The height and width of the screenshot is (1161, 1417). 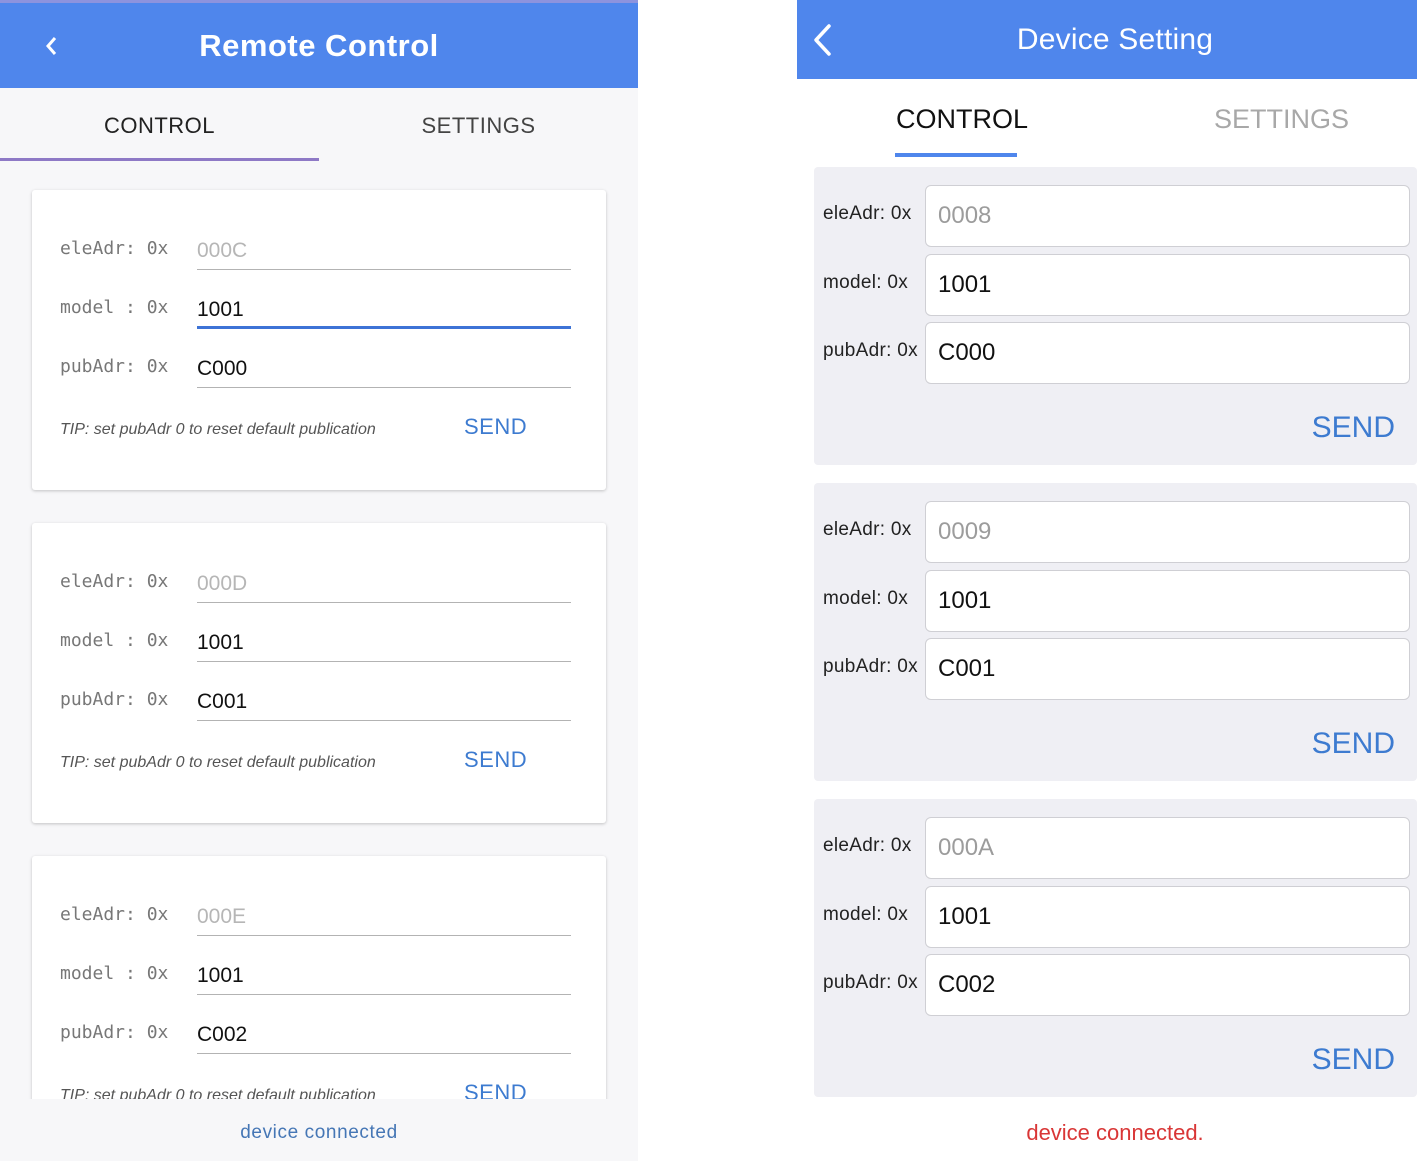 I want to click on page-title: Remote Control, so click(x=319, y=45).